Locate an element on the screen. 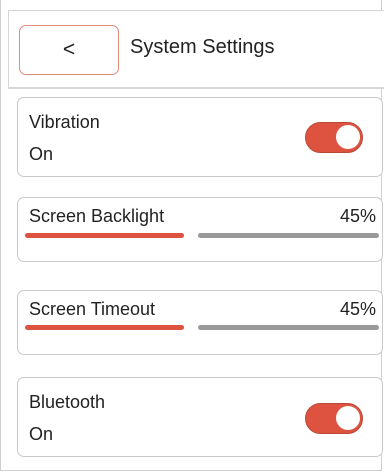 The width and height of the screenshot is (385, 473). bluetooth-status: On is located at coordinates (41, 434).